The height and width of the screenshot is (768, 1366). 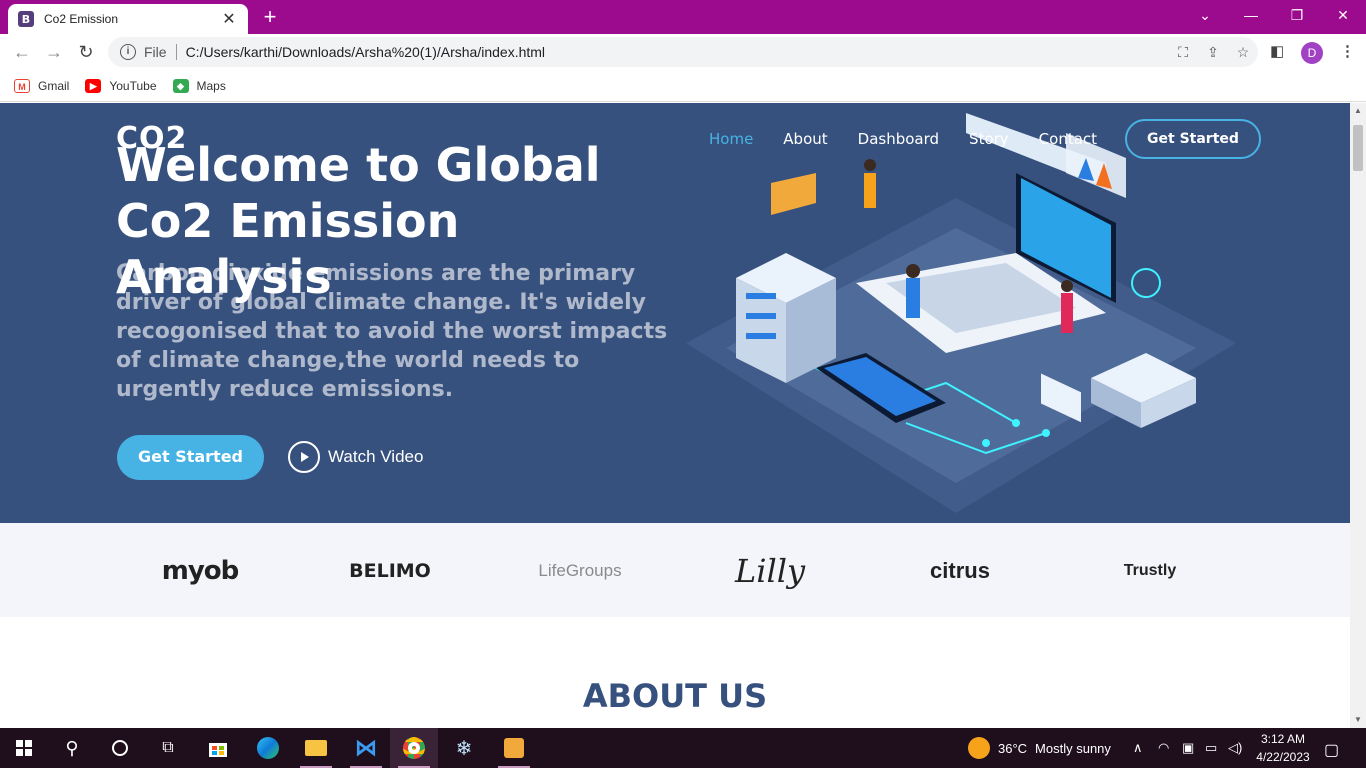 I want to click on watch-video-button: Watch Video, so click(x=355, y=457).